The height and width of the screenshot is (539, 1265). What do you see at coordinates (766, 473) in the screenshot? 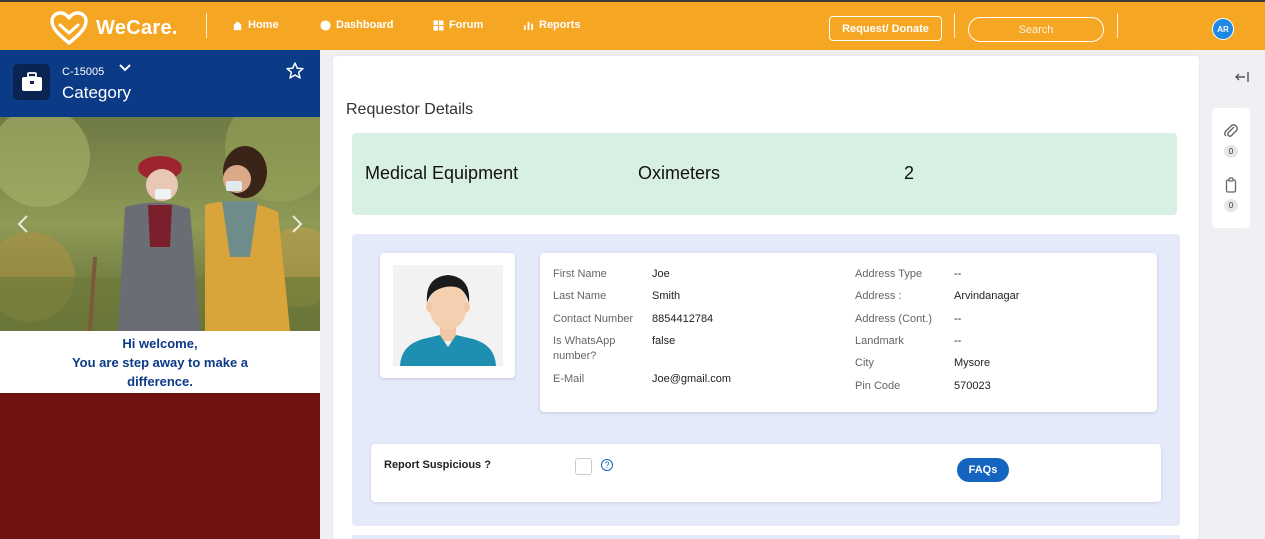
I see `report-suspicious-row: Report Suspicious ? ? FAQs` at bounding box center [766, 473].